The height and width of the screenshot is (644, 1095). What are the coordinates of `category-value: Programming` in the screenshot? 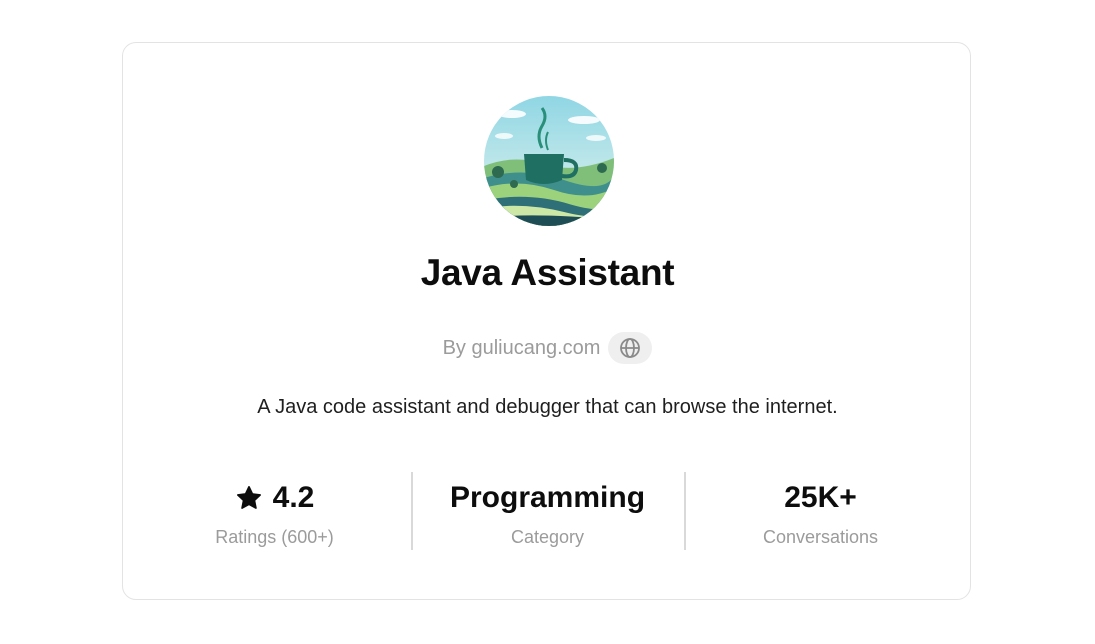 It's located at (547, 497).